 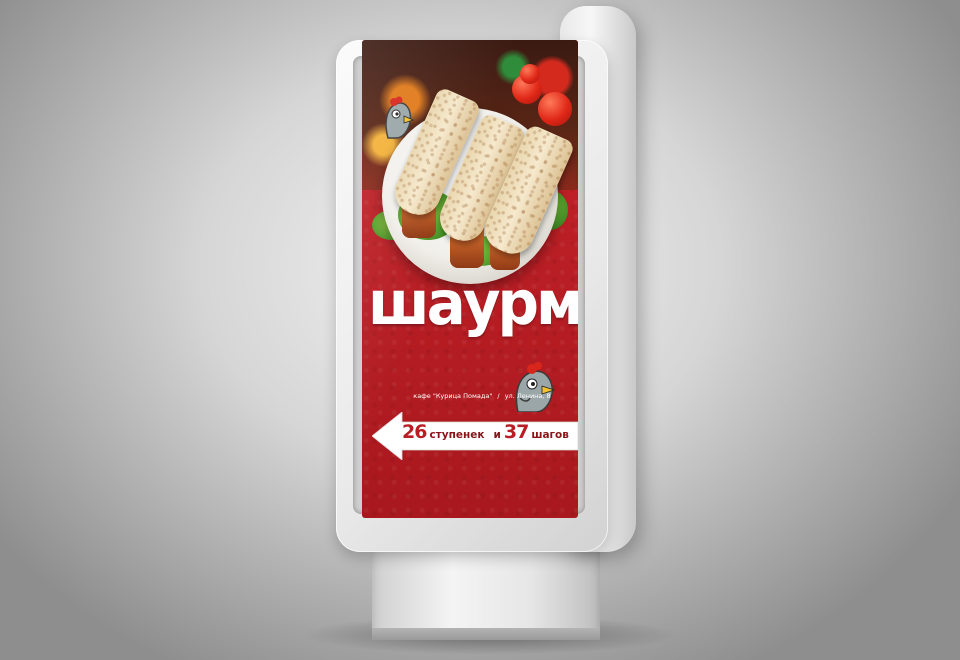 I want to click on paces-count: 37, so click(x=516, y=432).